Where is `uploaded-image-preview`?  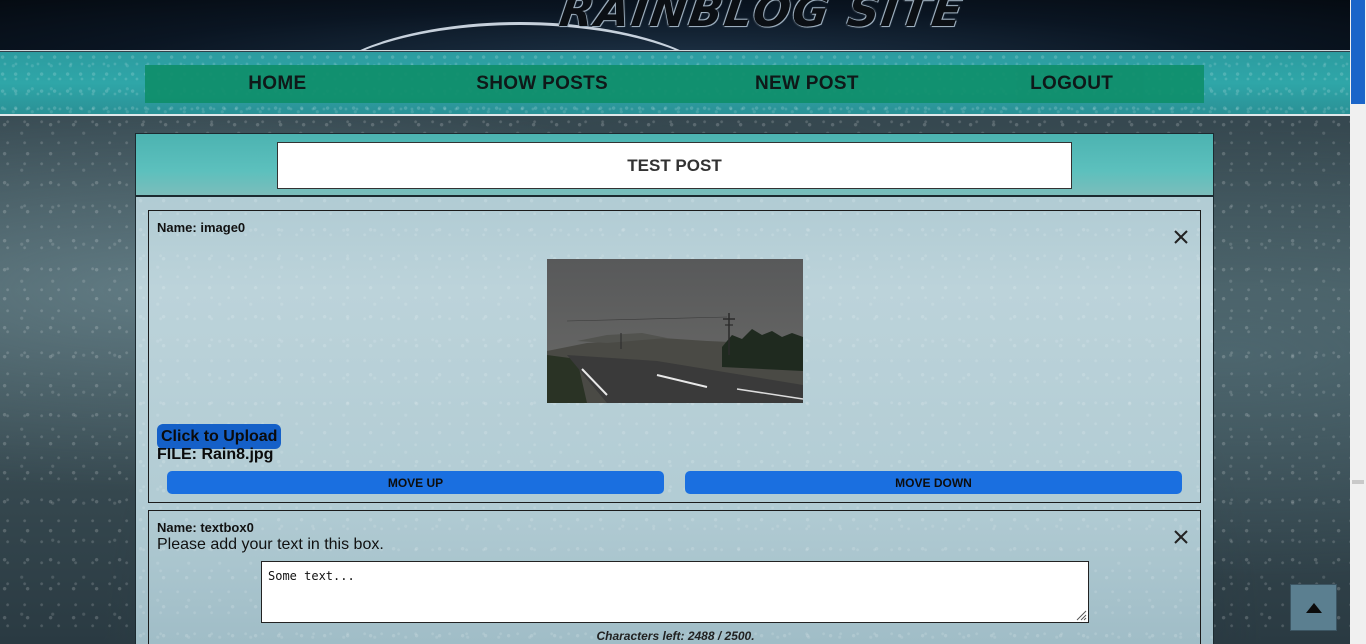
uploaded-image-preview is located at coordinates (675, 331).